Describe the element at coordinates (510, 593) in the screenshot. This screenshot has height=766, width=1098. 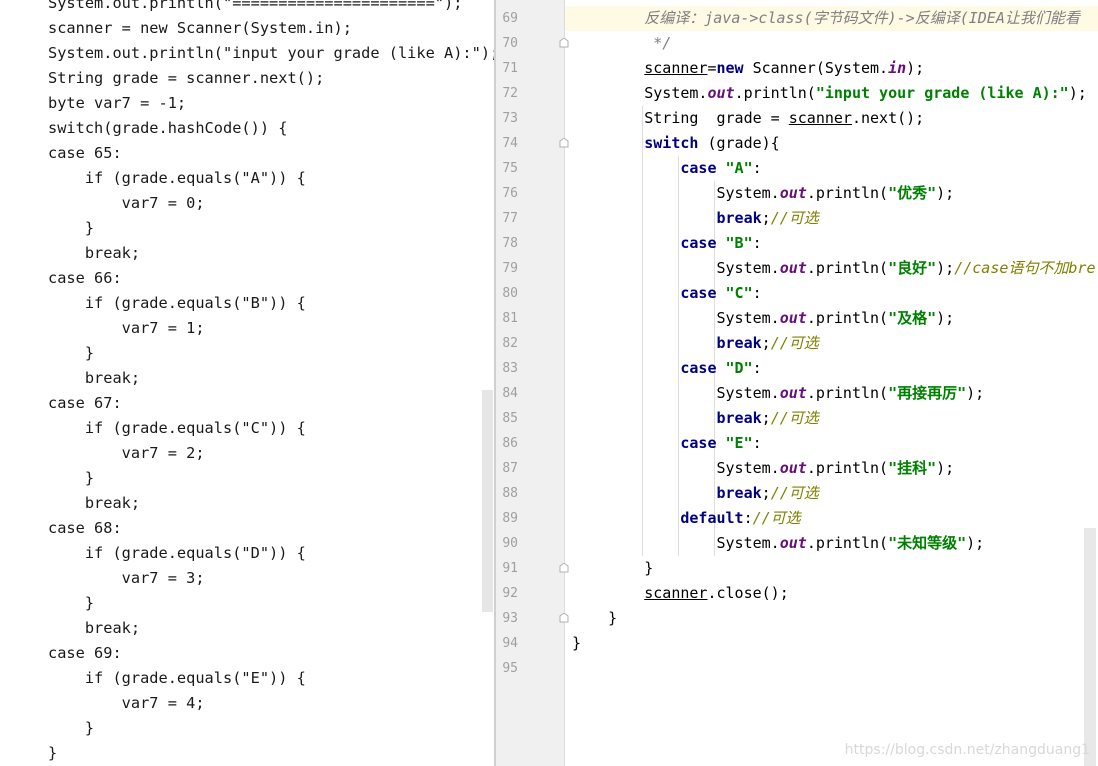
I see `line-number: 92` at that location.